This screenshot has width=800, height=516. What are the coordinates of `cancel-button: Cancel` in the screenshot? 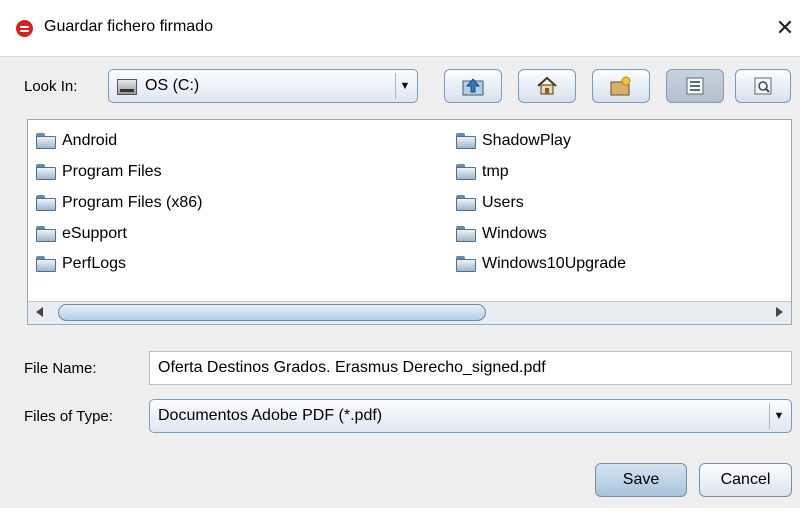 It's located at (745, 480).